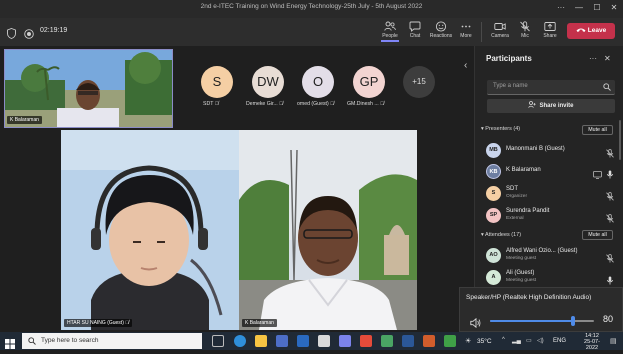 The width and height of the screenshot is (623, 354). Describe the element at coordinates (551, 172) in the screenshot. I see `participant-list-item: KB K Balaraman` at that location.